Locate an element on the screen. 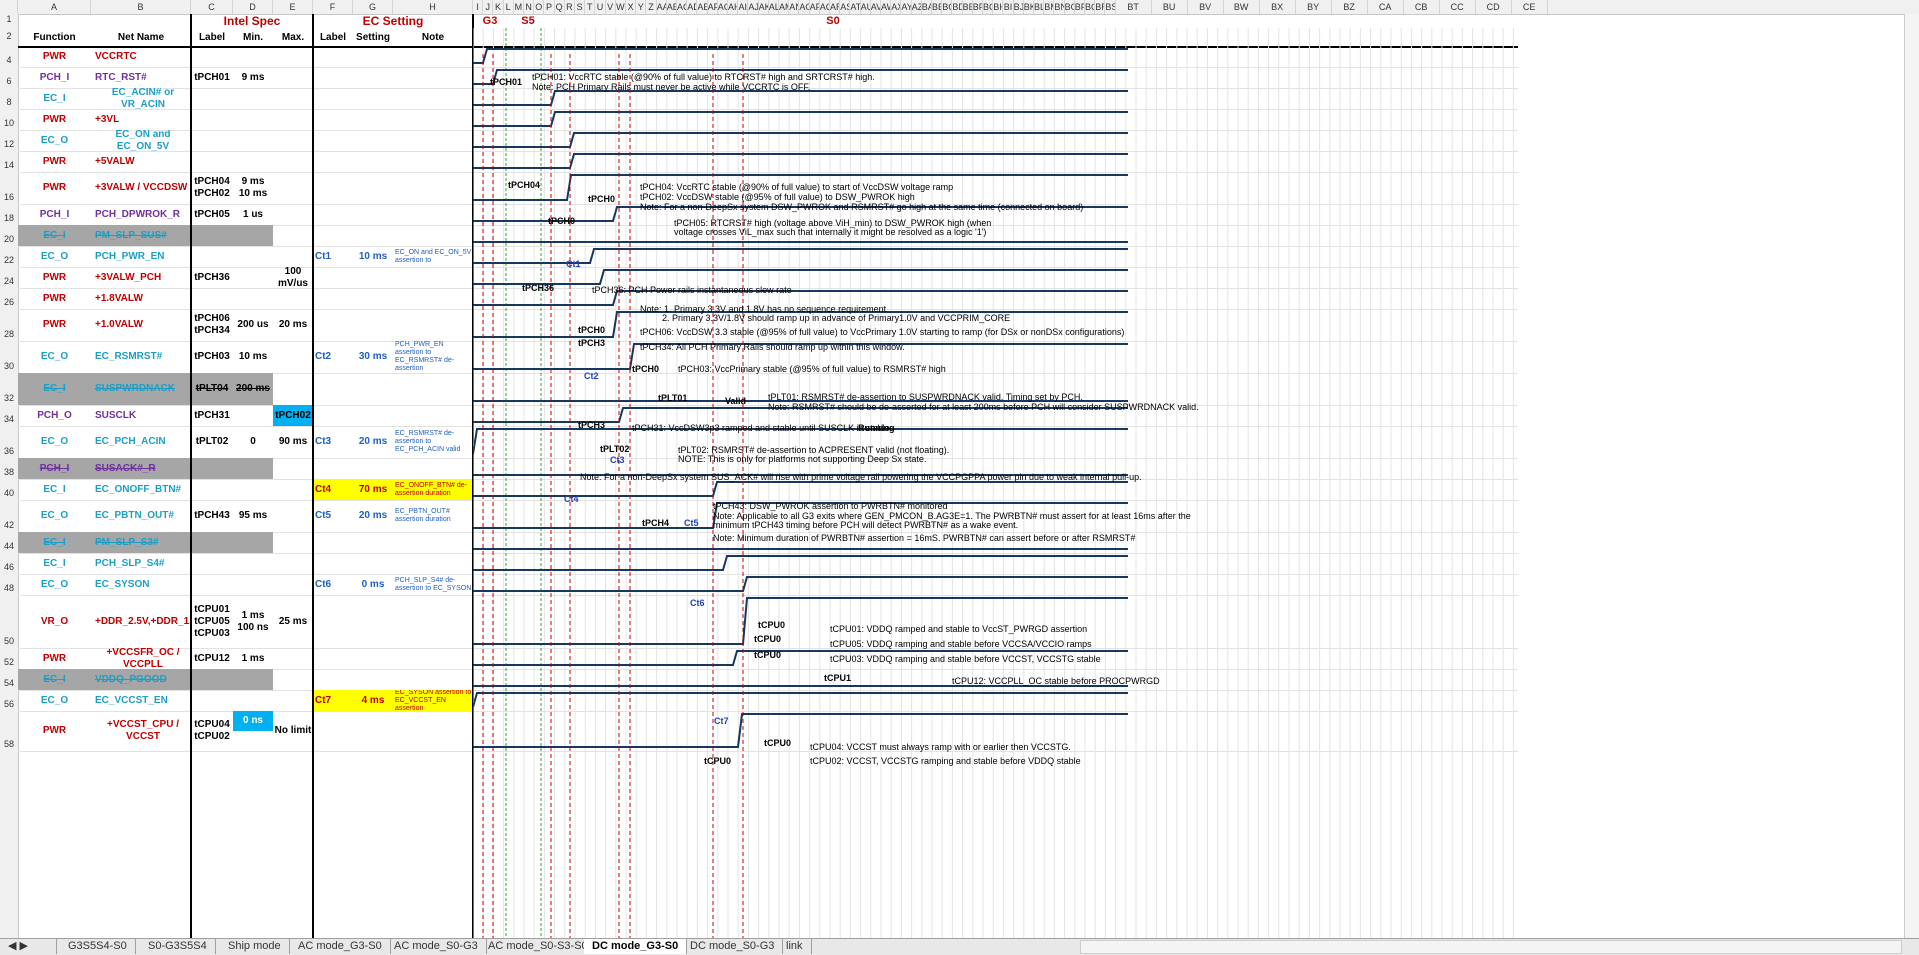  max-cell: tPCH02 is located at coordinates (293, 415).